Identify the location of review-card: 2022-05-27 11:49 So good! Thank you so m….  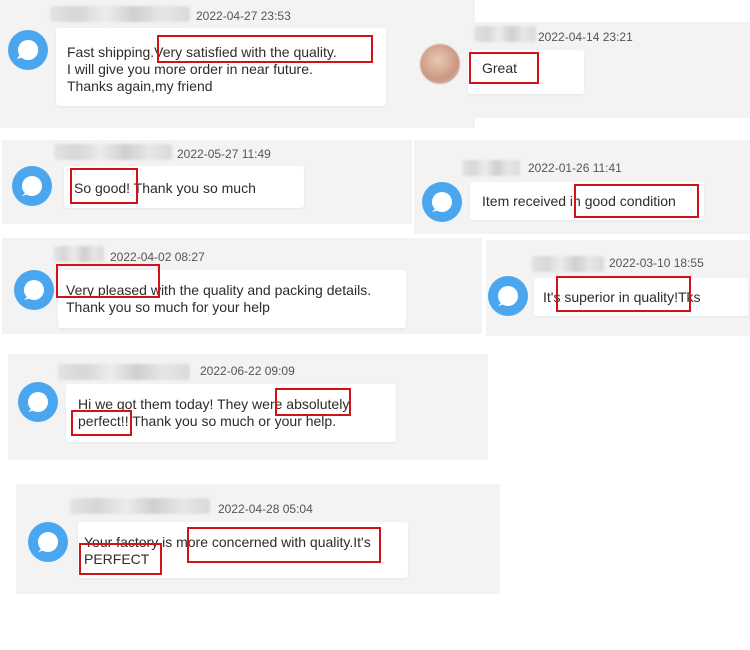
(207, 182).